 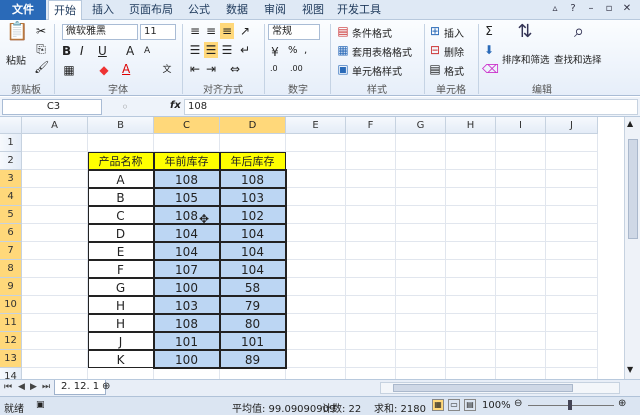 I want to click on grow-font-button: A, so click(x=130, y=51).